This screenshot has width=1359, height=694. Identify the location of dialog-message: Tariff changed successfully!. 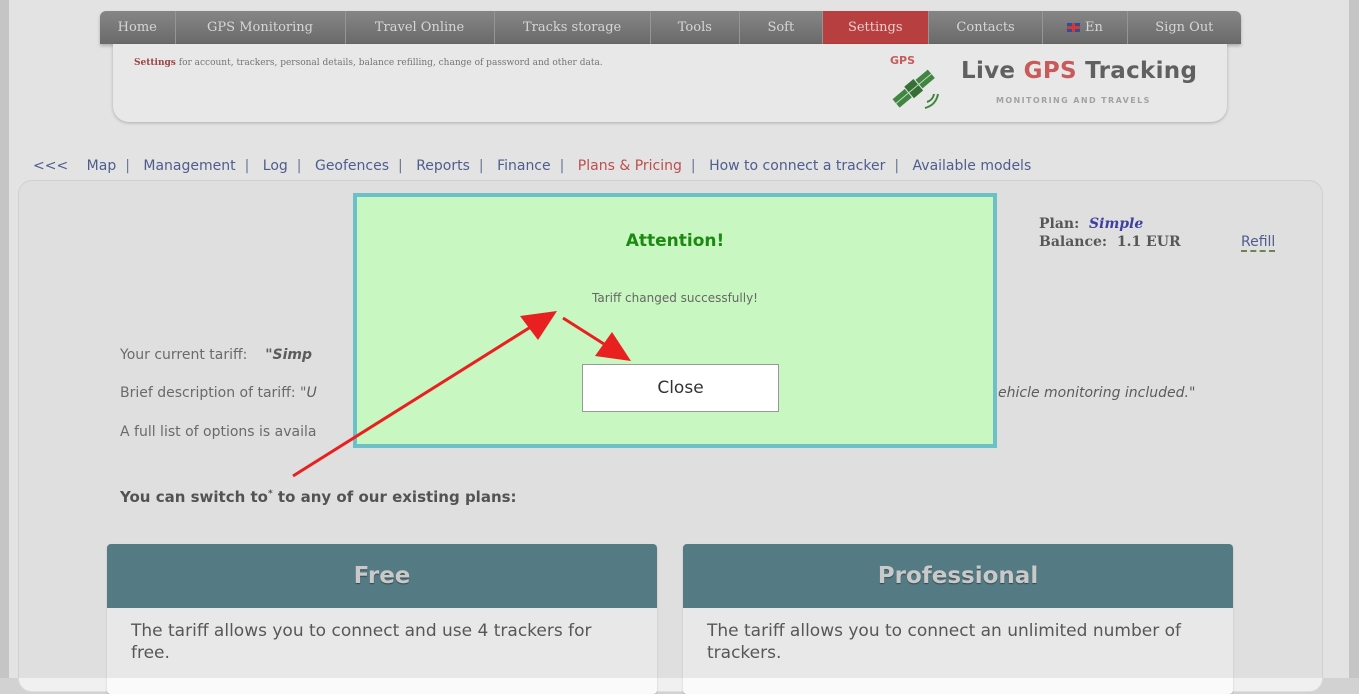
(675, 298).